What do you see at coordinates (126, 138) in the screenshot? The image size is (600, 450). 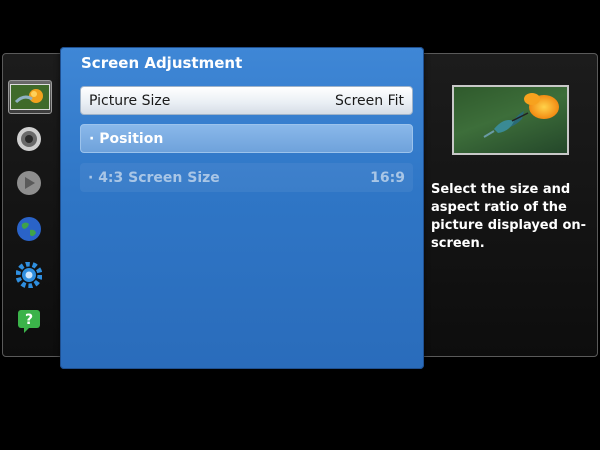 I see `position-label: · Position` at bounding box center [126, 138].